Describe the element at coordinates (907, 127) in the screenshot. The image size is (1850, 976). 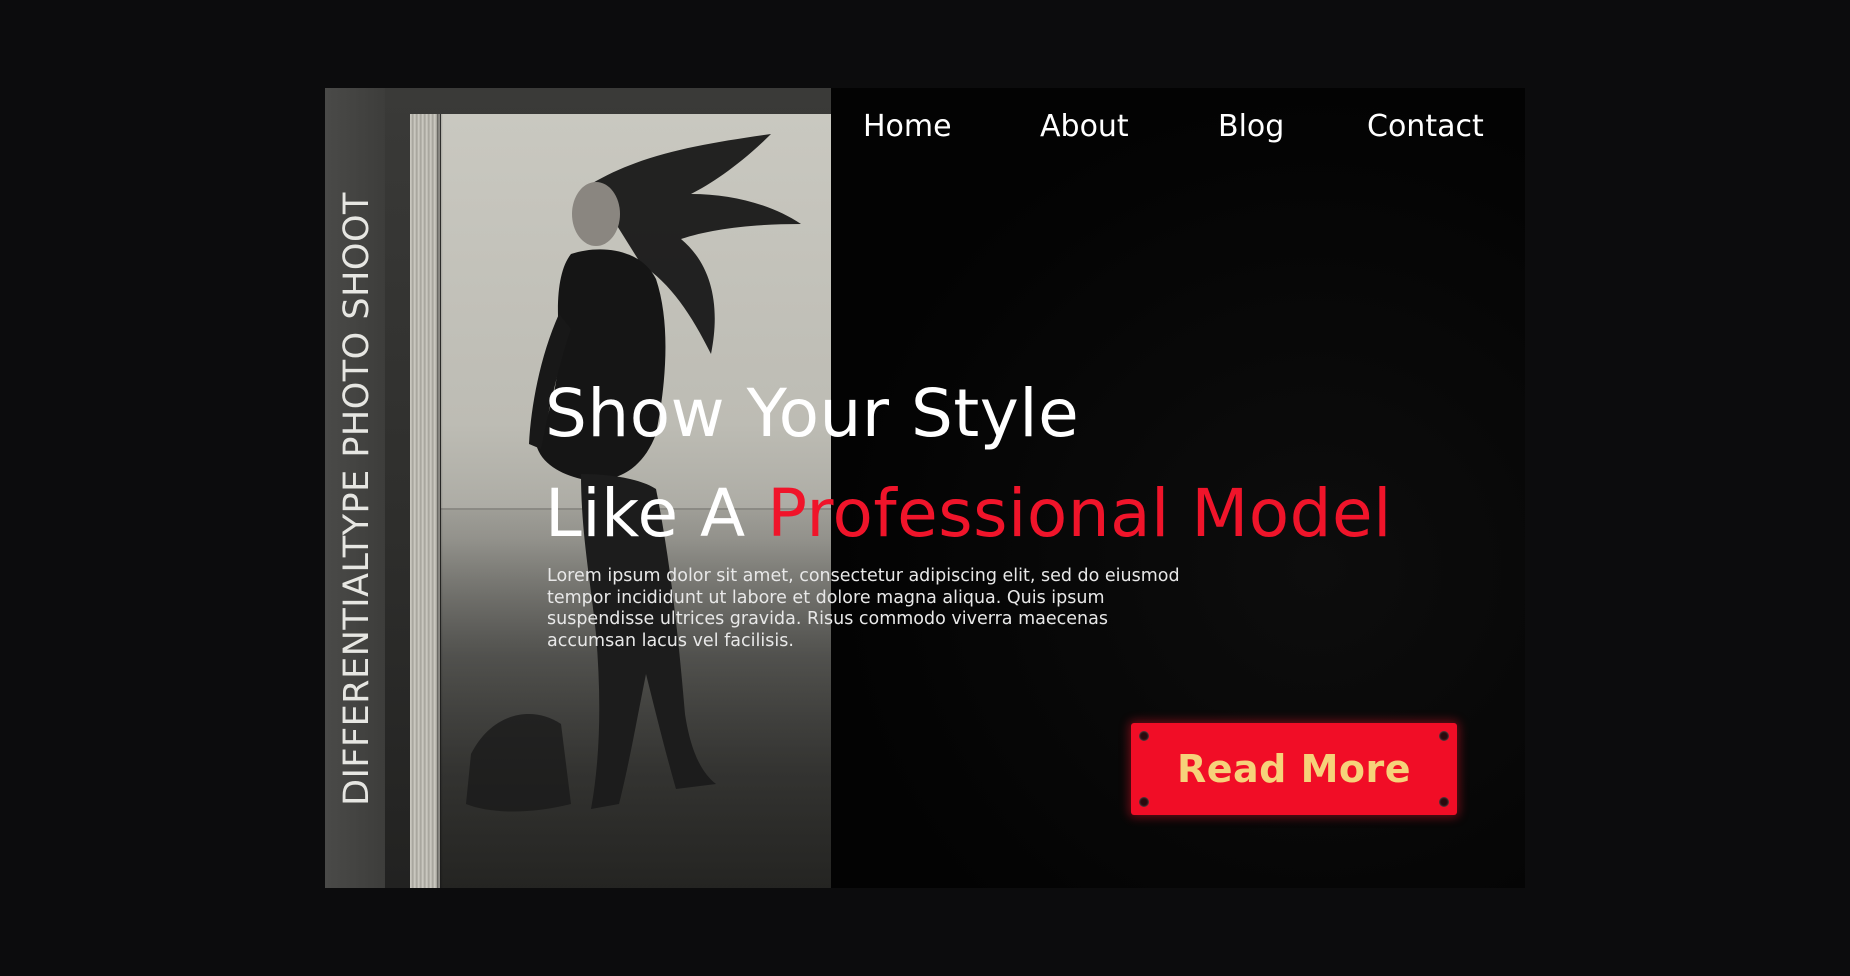
I see `nav-home-link: Home` at that location.